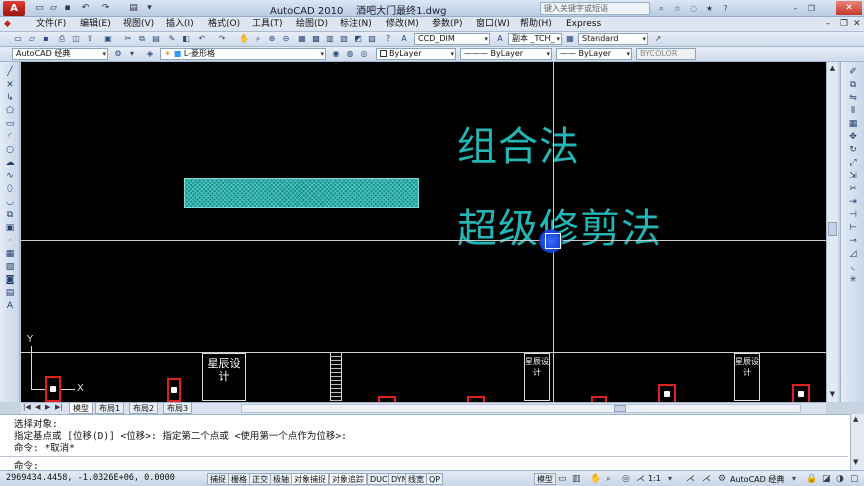 The image size is (864, 486). I want to click on quickcalc-icon: ▨, so click(372, 39).